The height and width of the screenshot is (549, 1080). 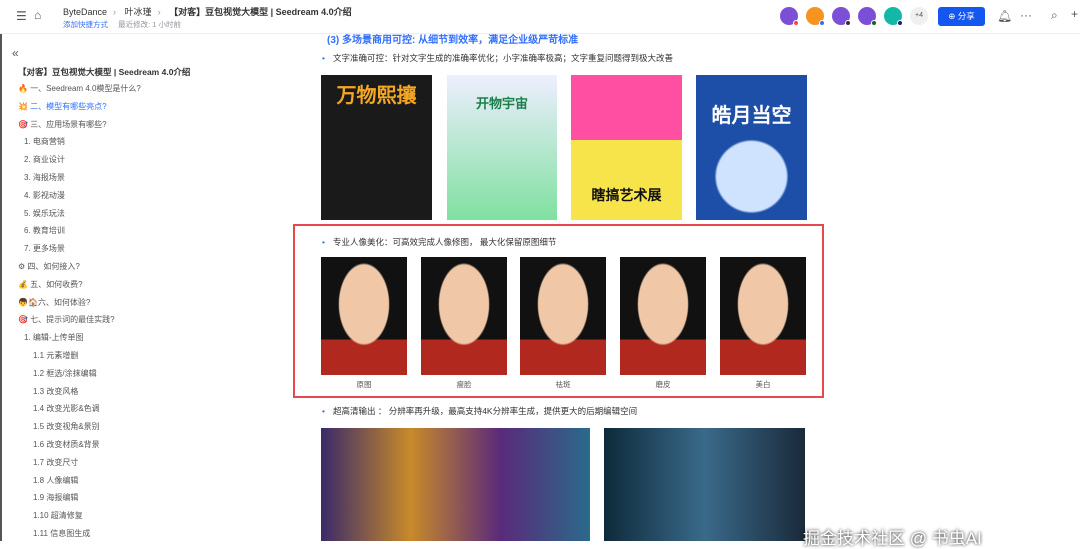 I want to click on toc-item: 5. 娱乐玩法, so click(x=44, y=213).